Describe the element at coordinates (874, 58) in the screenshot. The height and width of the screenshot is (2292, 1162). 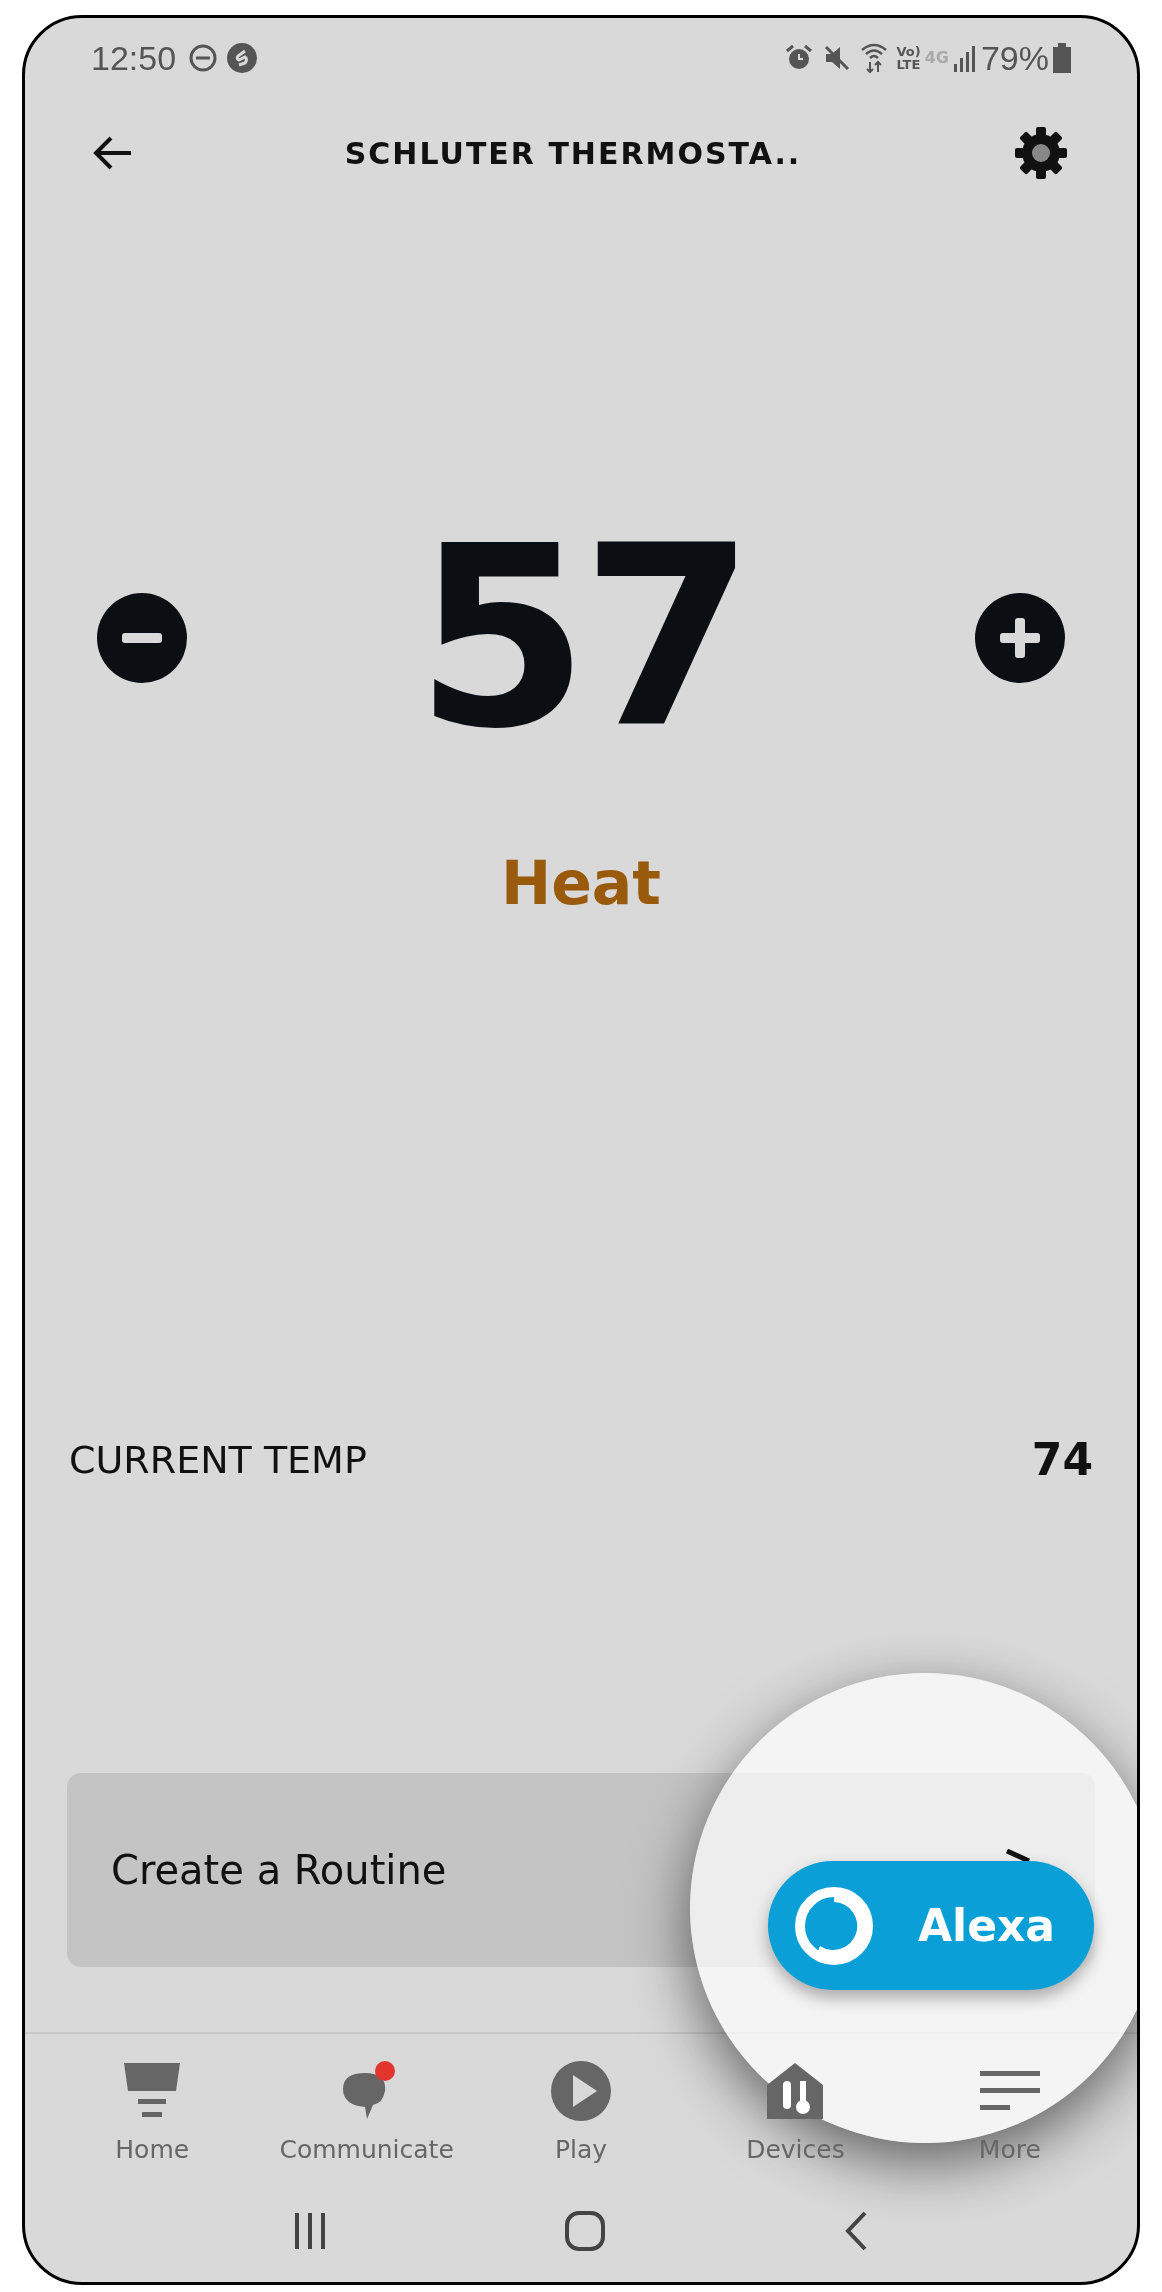
I see `wifi-icon` at that location.